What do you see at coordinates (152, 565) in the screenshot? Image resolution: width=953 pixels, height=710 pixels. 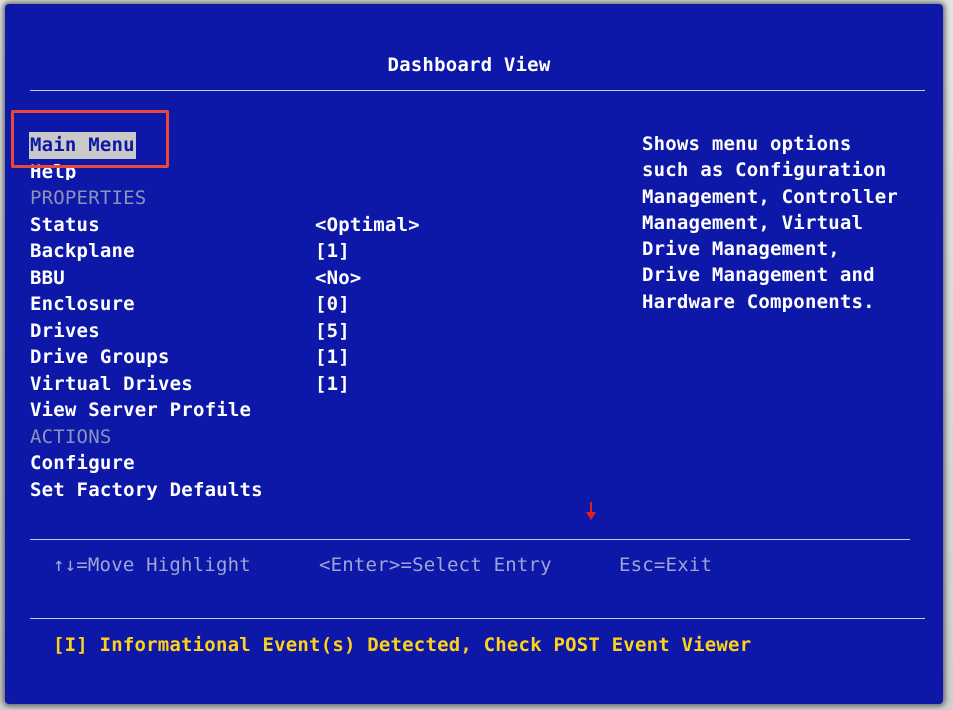 I see `key-hint-move: ↑↓=Move Highlight` at bounding box center [152, 565].